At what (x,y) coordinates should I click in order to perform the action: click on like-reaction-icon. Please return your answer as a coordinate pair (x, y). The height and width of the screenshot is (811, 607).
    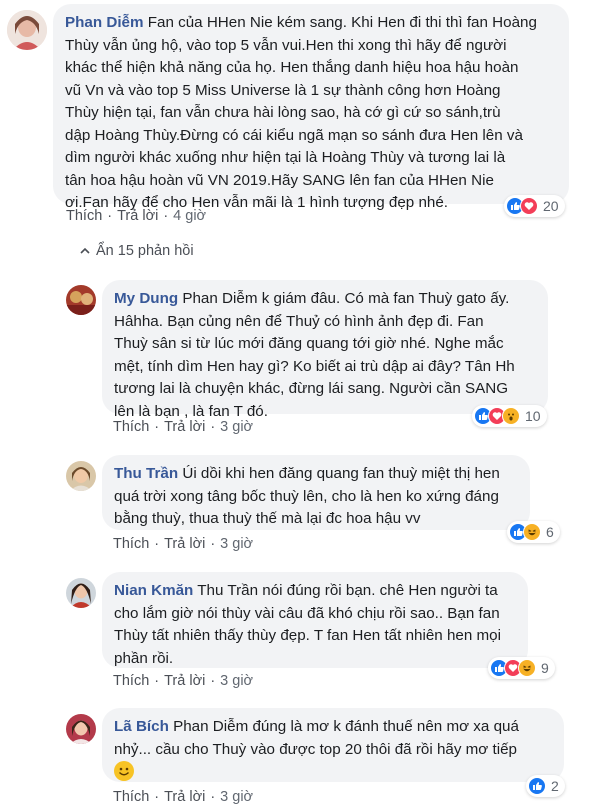
    Looking at the image, I should click on (537, 786).